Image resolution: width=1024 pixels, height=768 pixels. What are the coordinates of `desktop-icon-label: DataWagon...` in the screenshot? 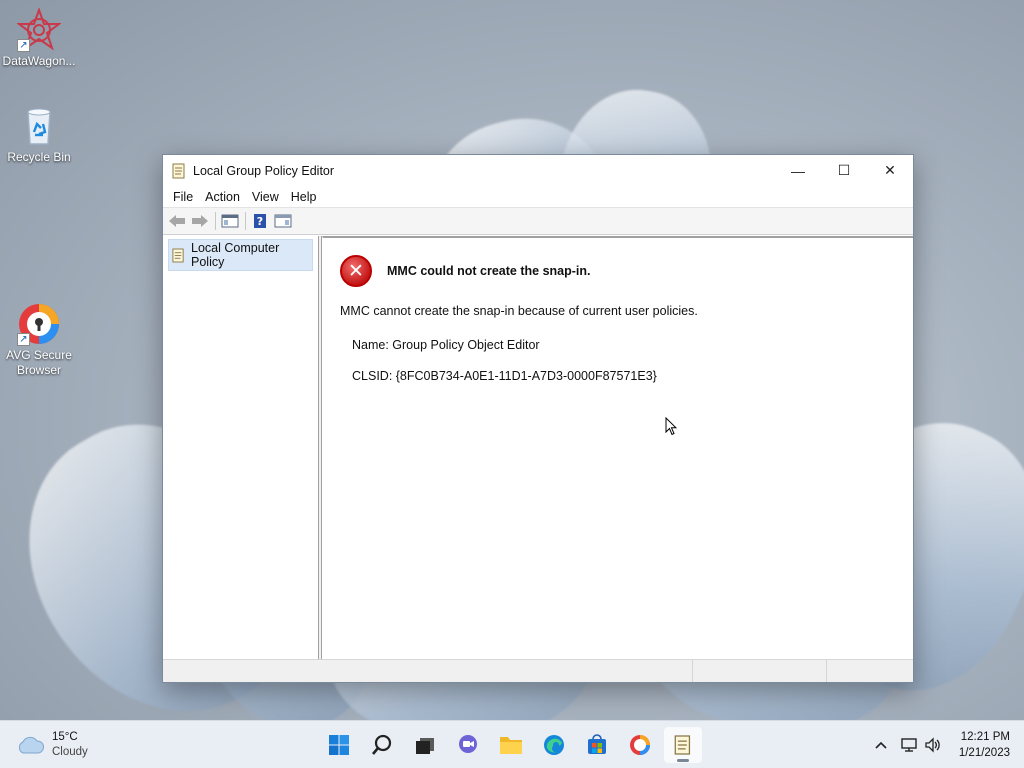 It's located at (39, 61).